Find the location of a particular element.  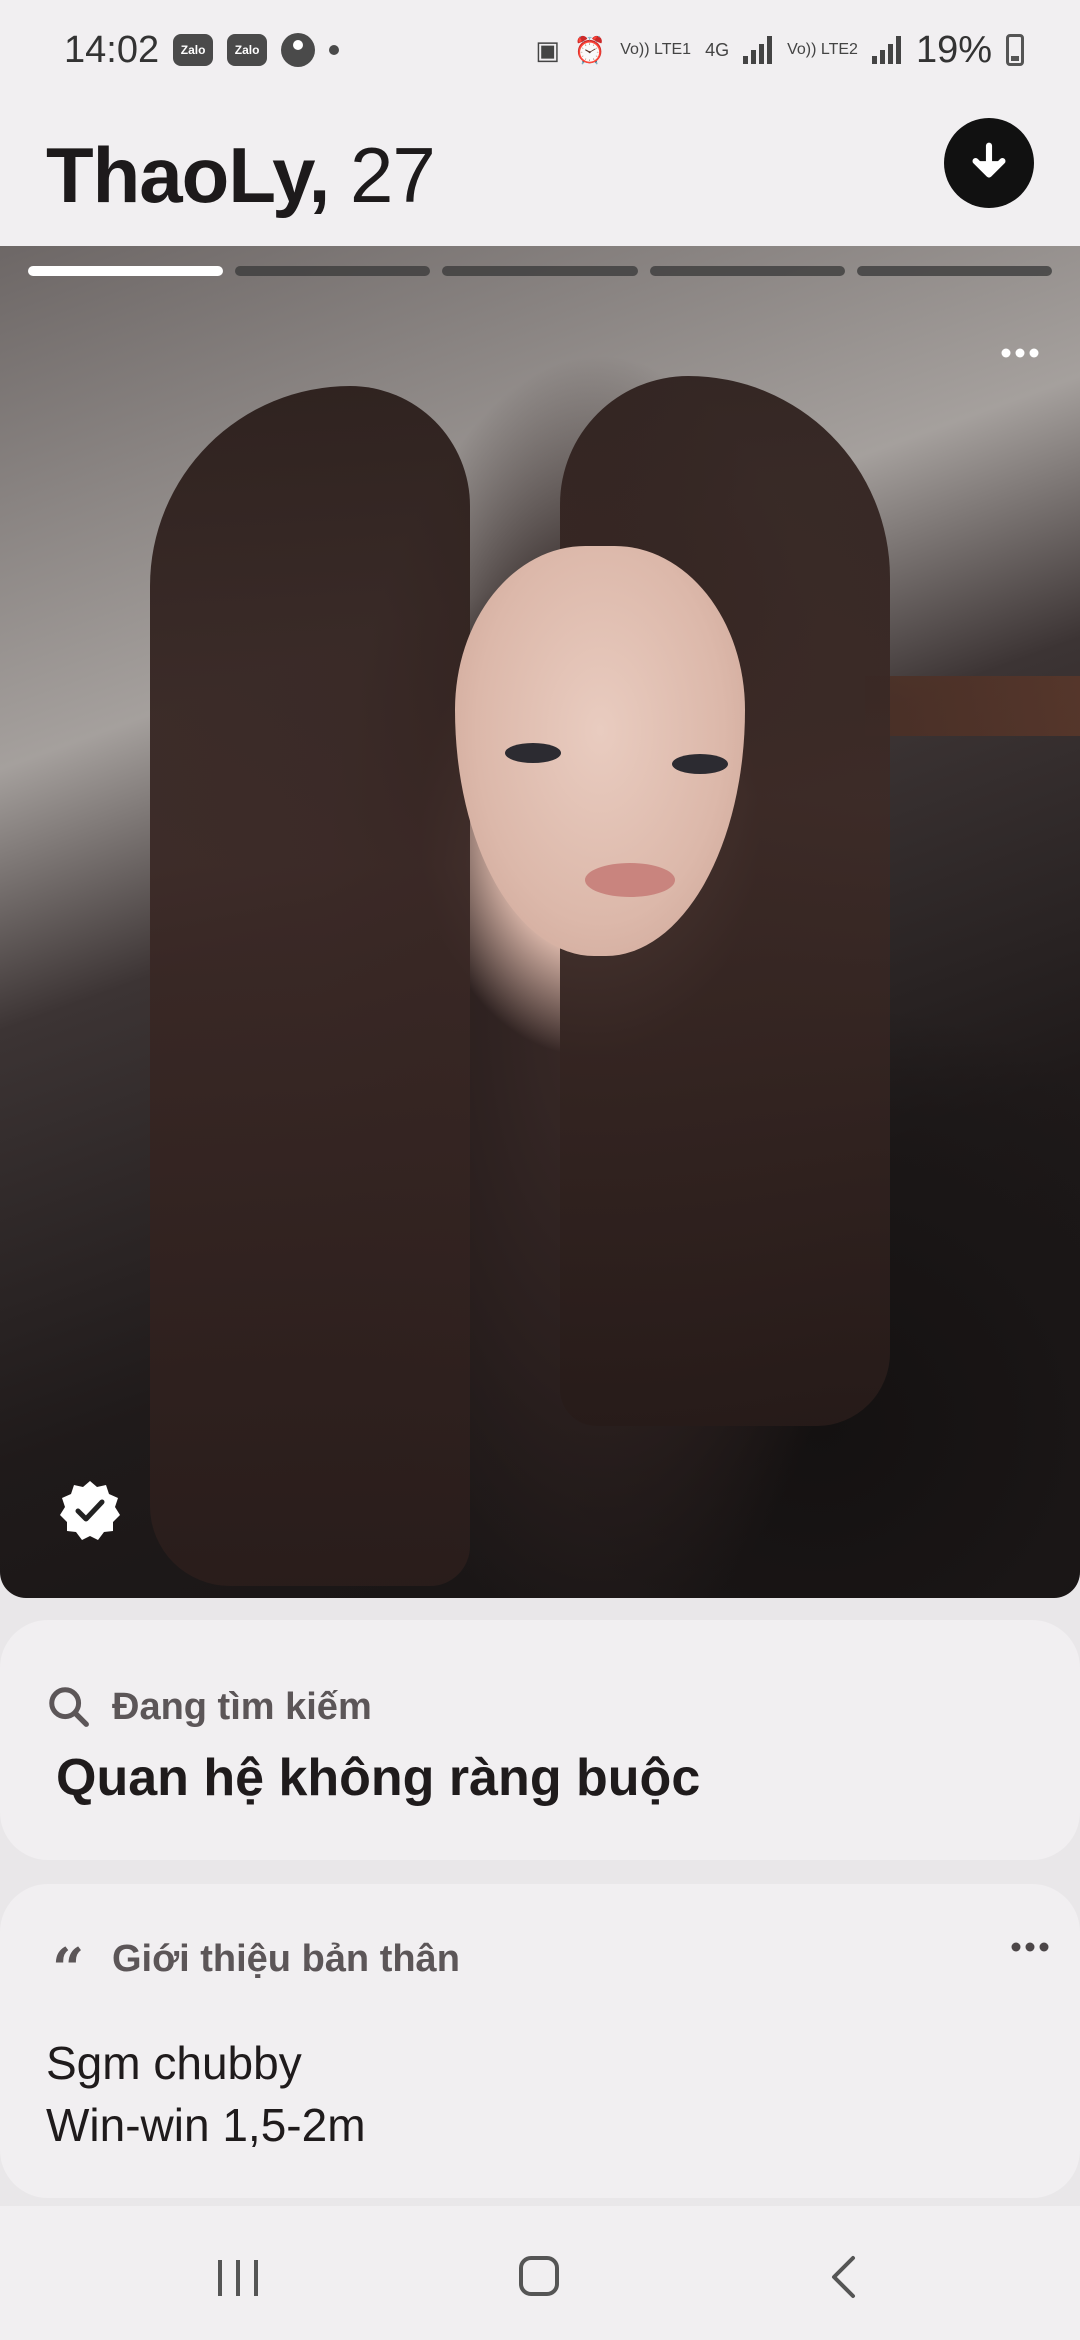

status-bar-right: ▣ ⏰ Vo)) LTE1 4G Vo)) LTE2 19% is located at coordinates (779, 50).